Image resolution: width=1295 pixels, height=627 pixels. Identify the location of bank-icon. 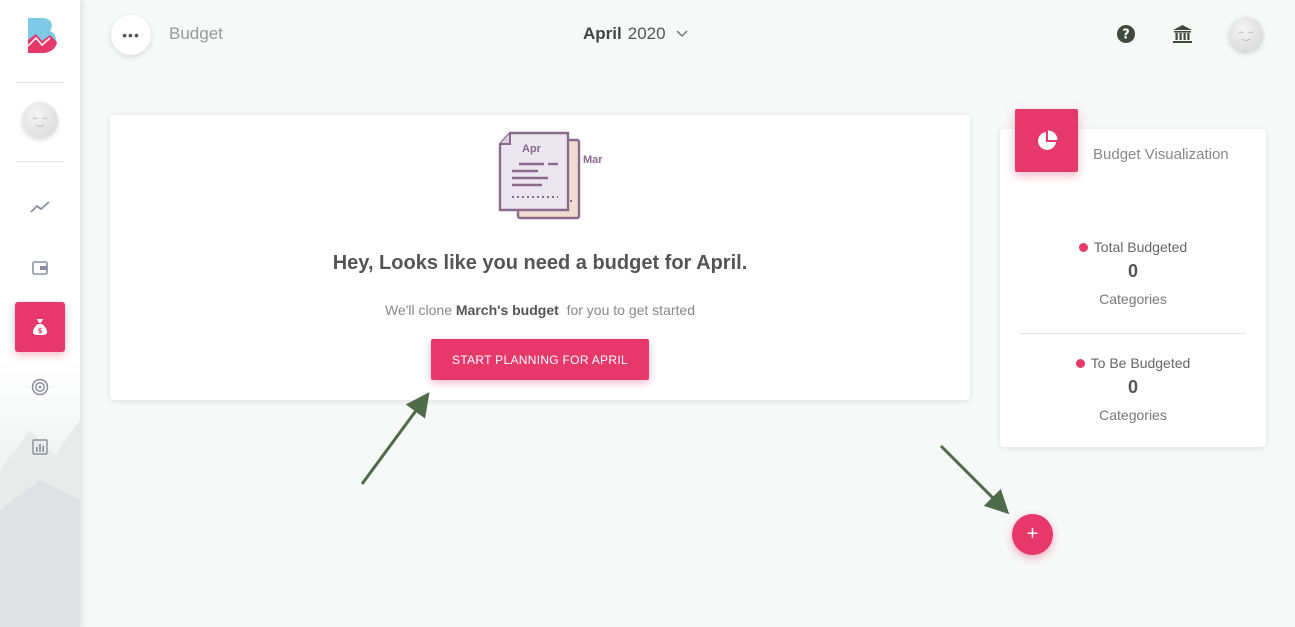
(1183, 35).